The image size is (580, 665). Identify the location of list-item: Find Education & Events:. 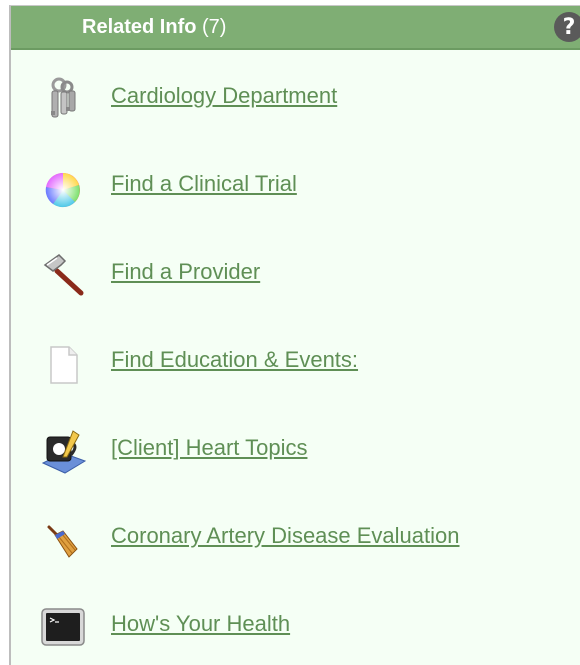
(291, 363).